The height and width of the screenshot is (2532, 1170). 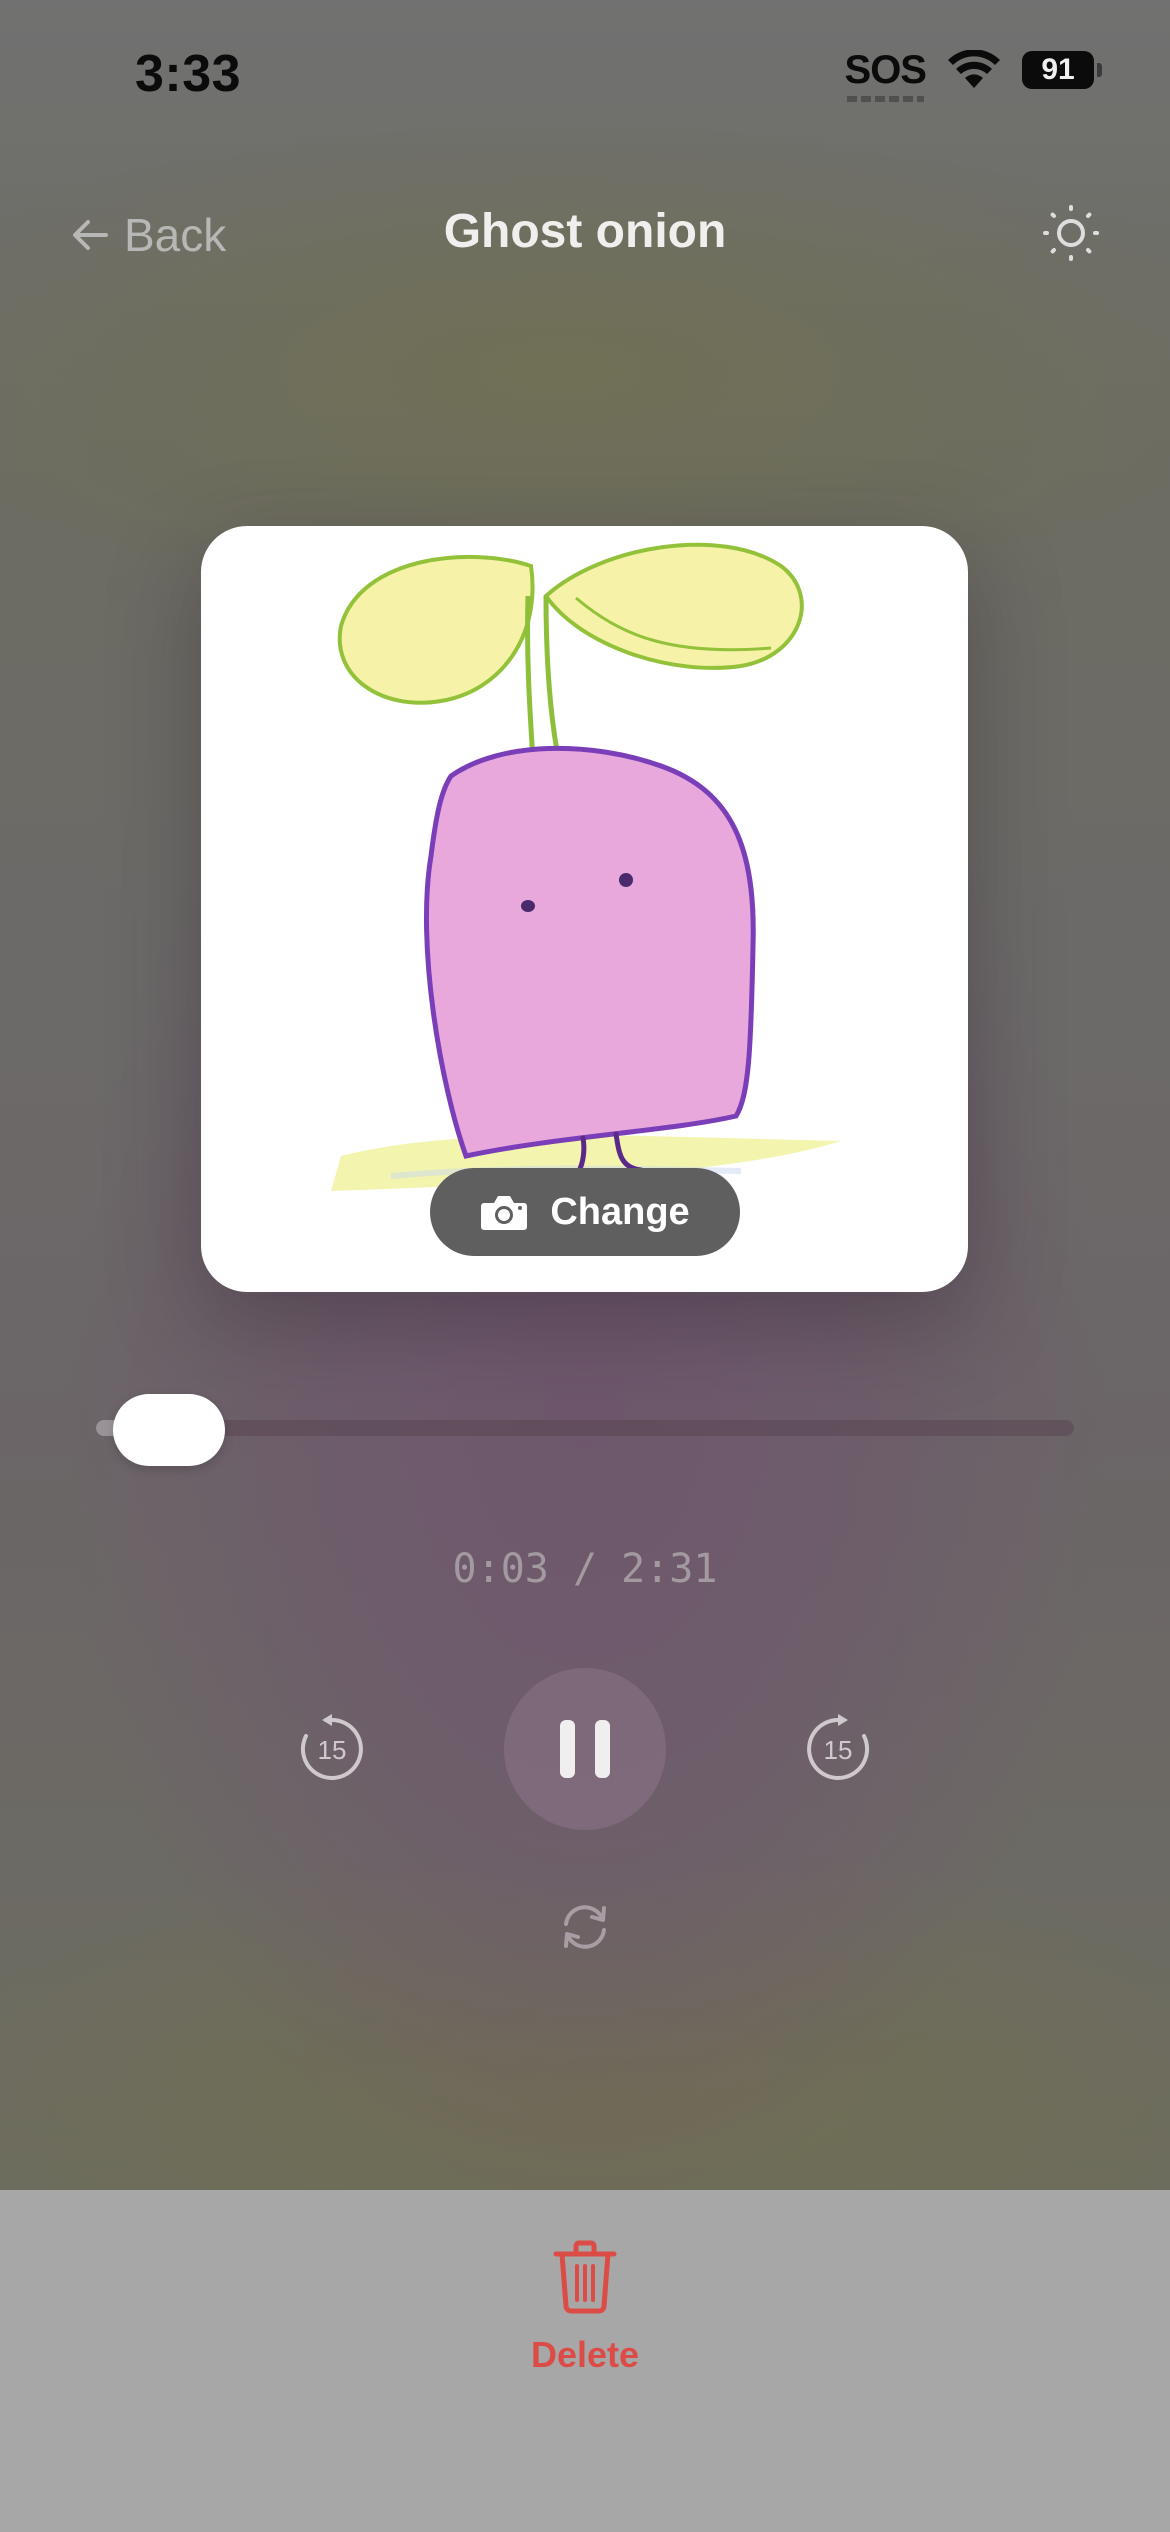 I want to click on pause-icon-bar-left, so click(x=567, y=1749).